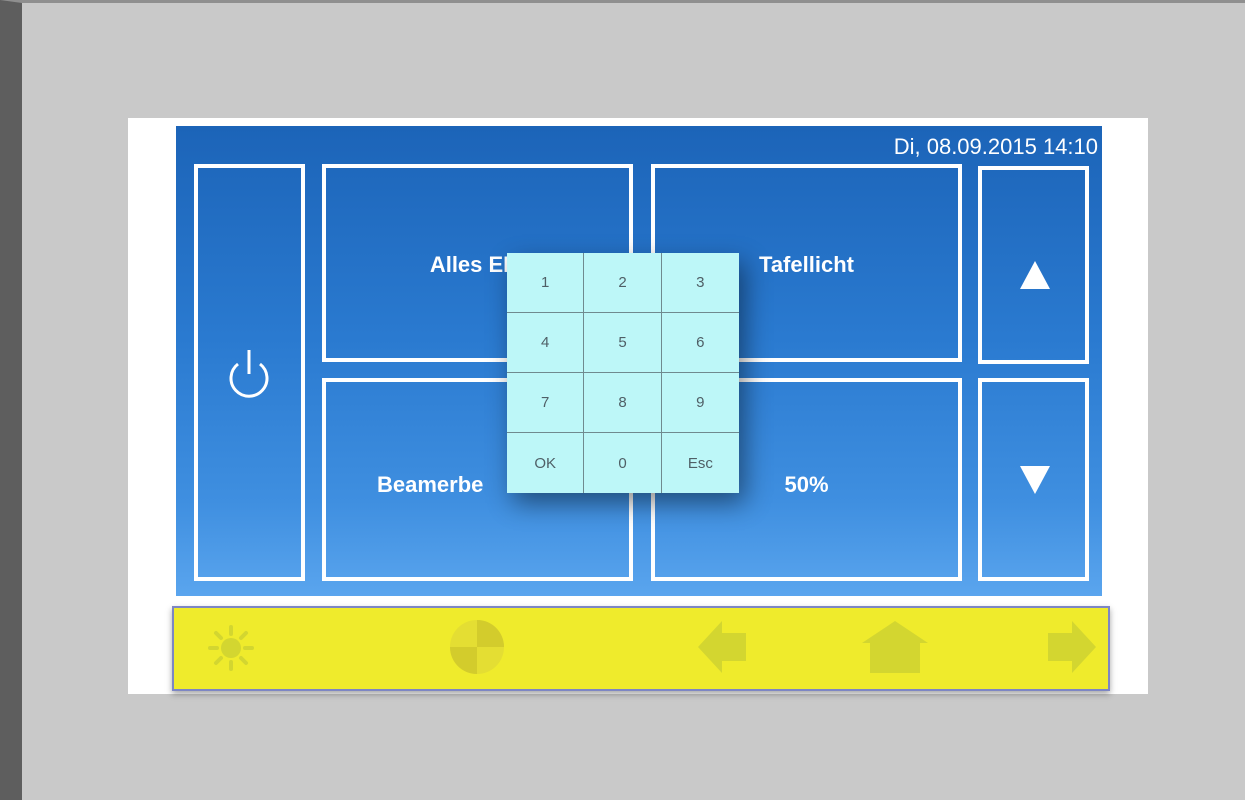 This screenshot has width=1245, height=800. Describe the element at coordinates (895, 647) in the screenshot. I see `home-icon` at that location.